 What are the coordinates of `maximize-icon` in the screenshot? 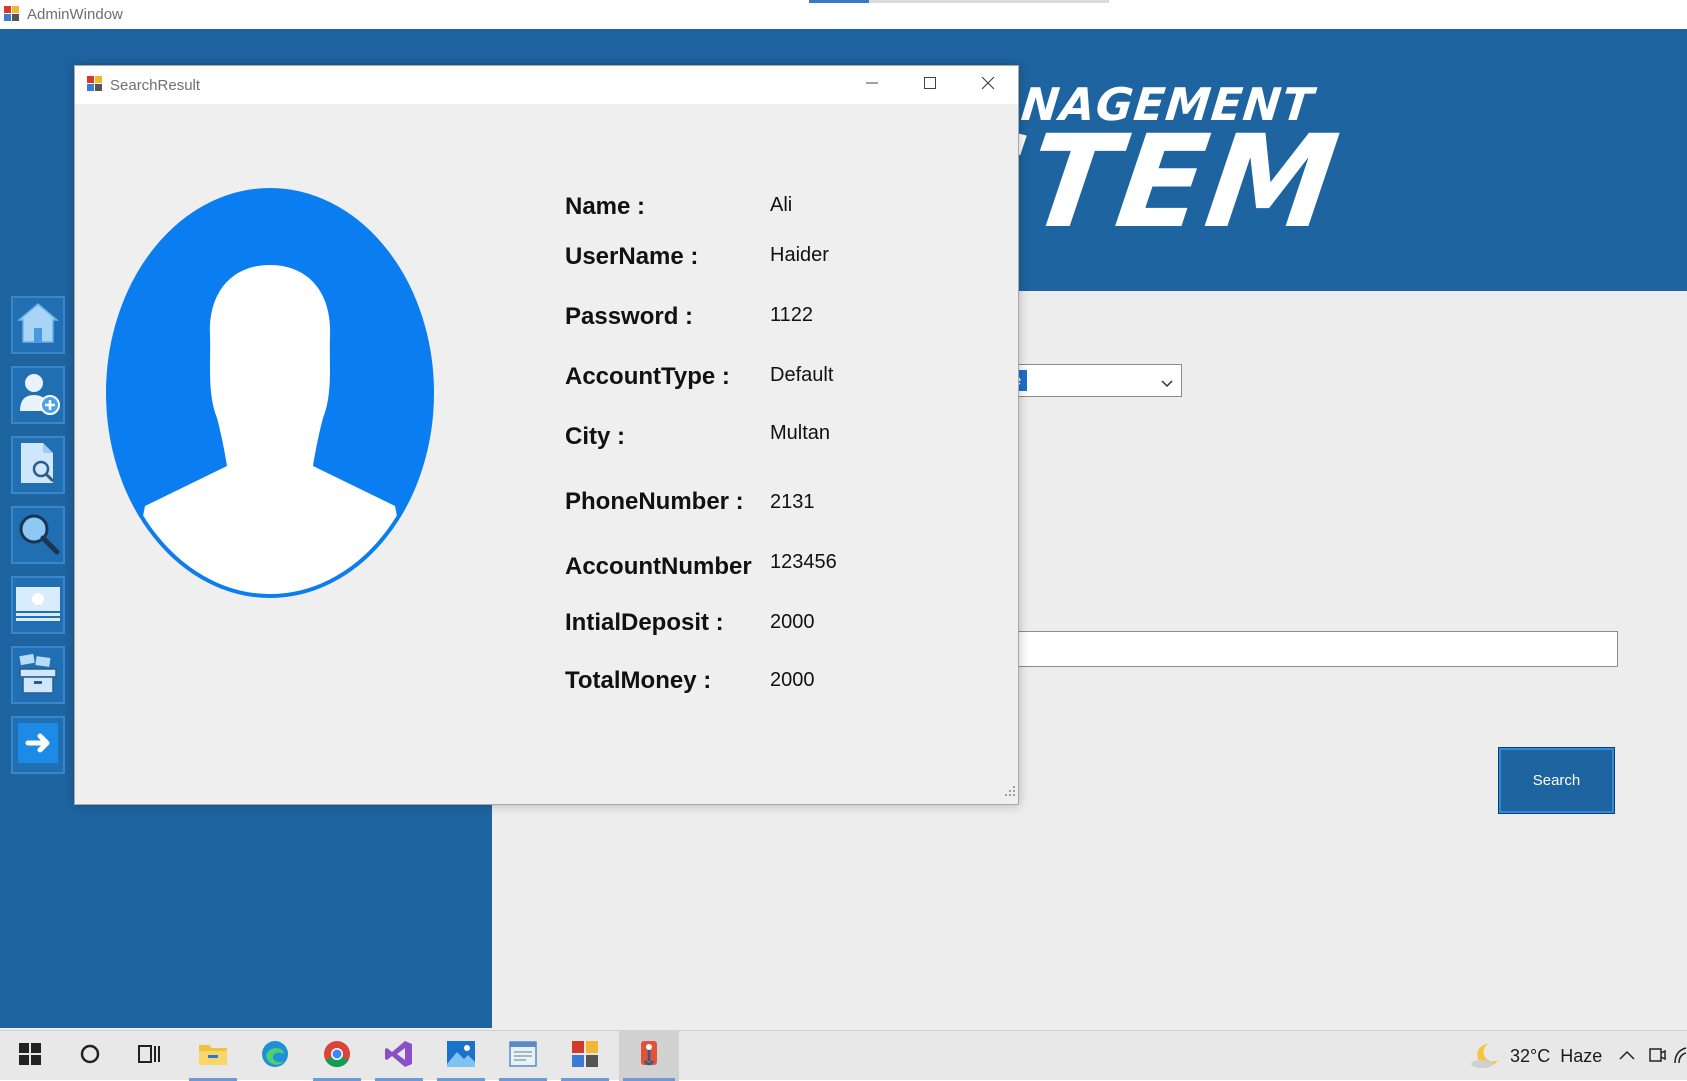 It's located at (930, 85).